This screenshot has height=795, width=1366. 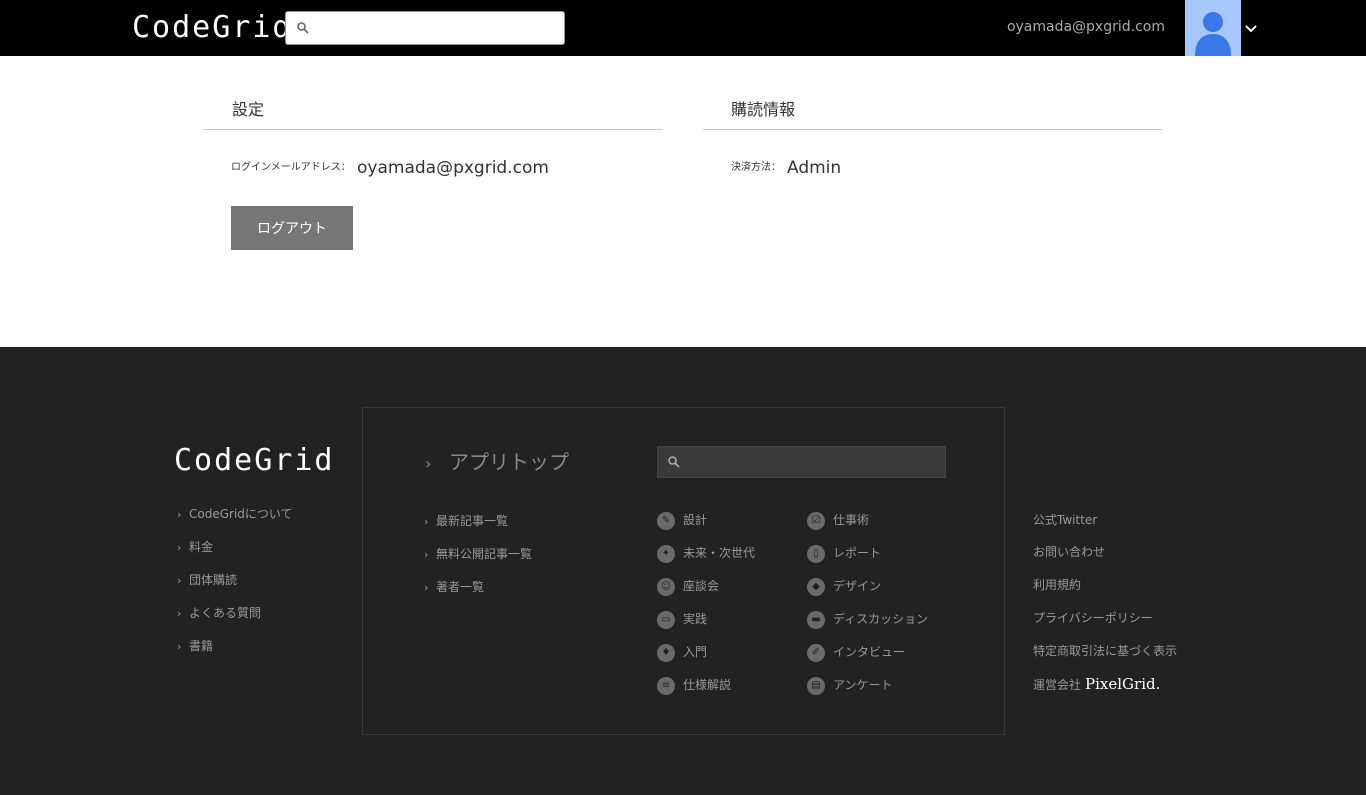 What do you see at coordinates (688, 586) in the screenshot?
I see `category-roundtable: ☺ 座談会` at bounding box center [688, 586].